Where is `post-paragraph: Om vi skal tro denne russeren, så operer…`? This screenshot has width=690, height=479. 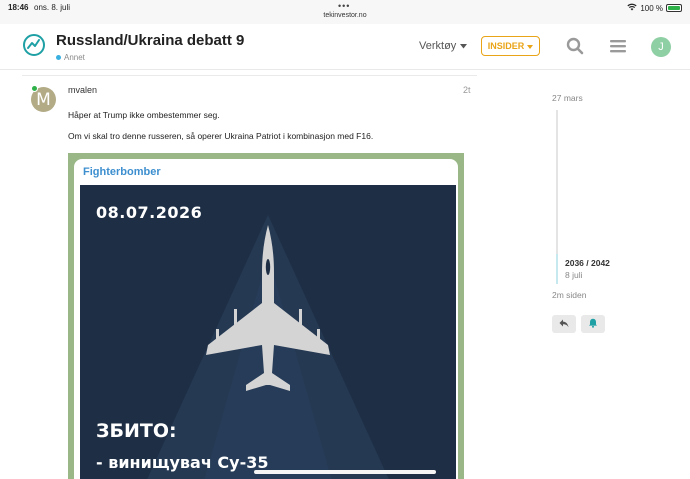 post-paragraph: Om vi skal tro denne russeren, så operer… is located at coordinates (221, 136).